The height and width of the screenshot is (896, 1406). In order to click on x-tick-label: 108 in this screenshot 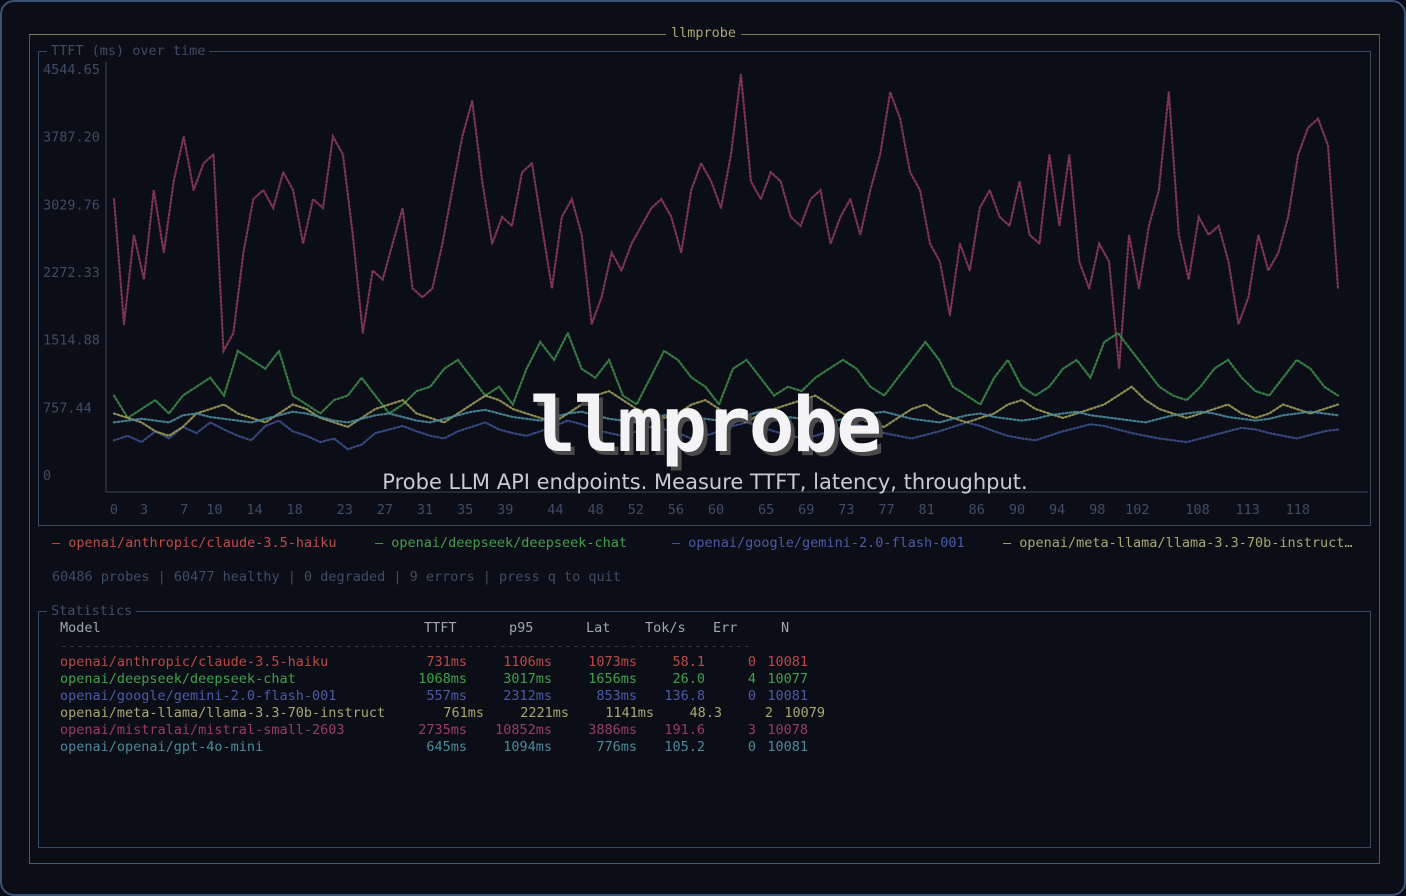, I will do `click(1197, 510)`.